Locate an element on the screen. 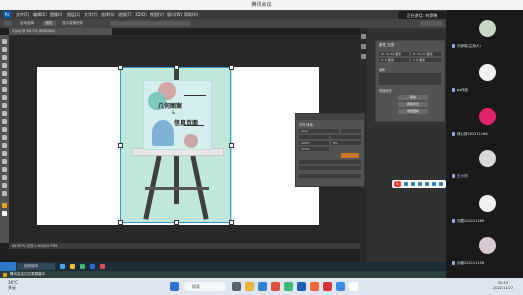 The width and height of the screenshot is (523, 295). width-field: W: 31.94 厘米 is located at coordinates (394, 54).